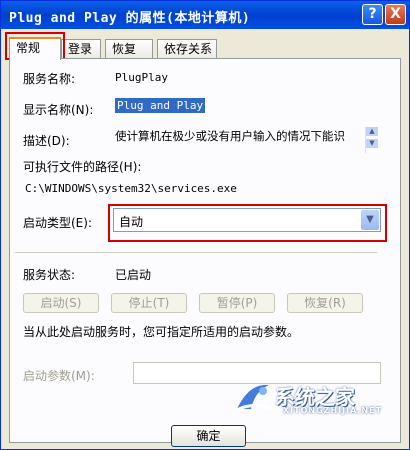 The height and width of the screenshot is (450, 410). I want to click on description-label: 描述(D):, so click(46, 141).